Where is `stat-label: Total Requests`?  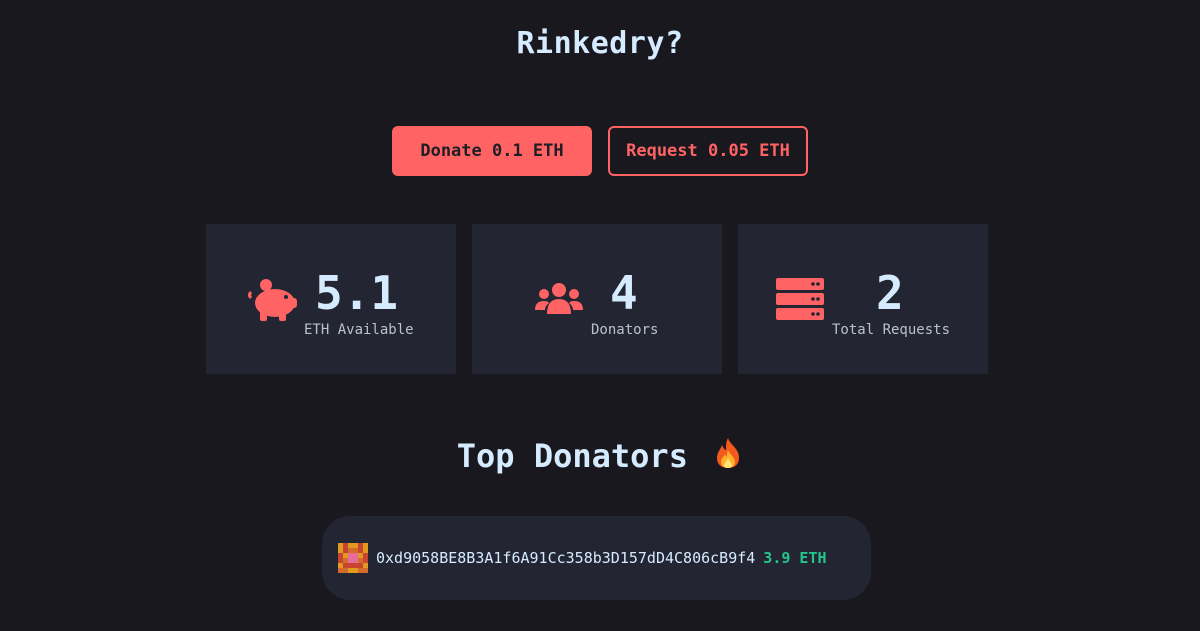
stat-label: Total Requests is located at coordinates (891, 330).